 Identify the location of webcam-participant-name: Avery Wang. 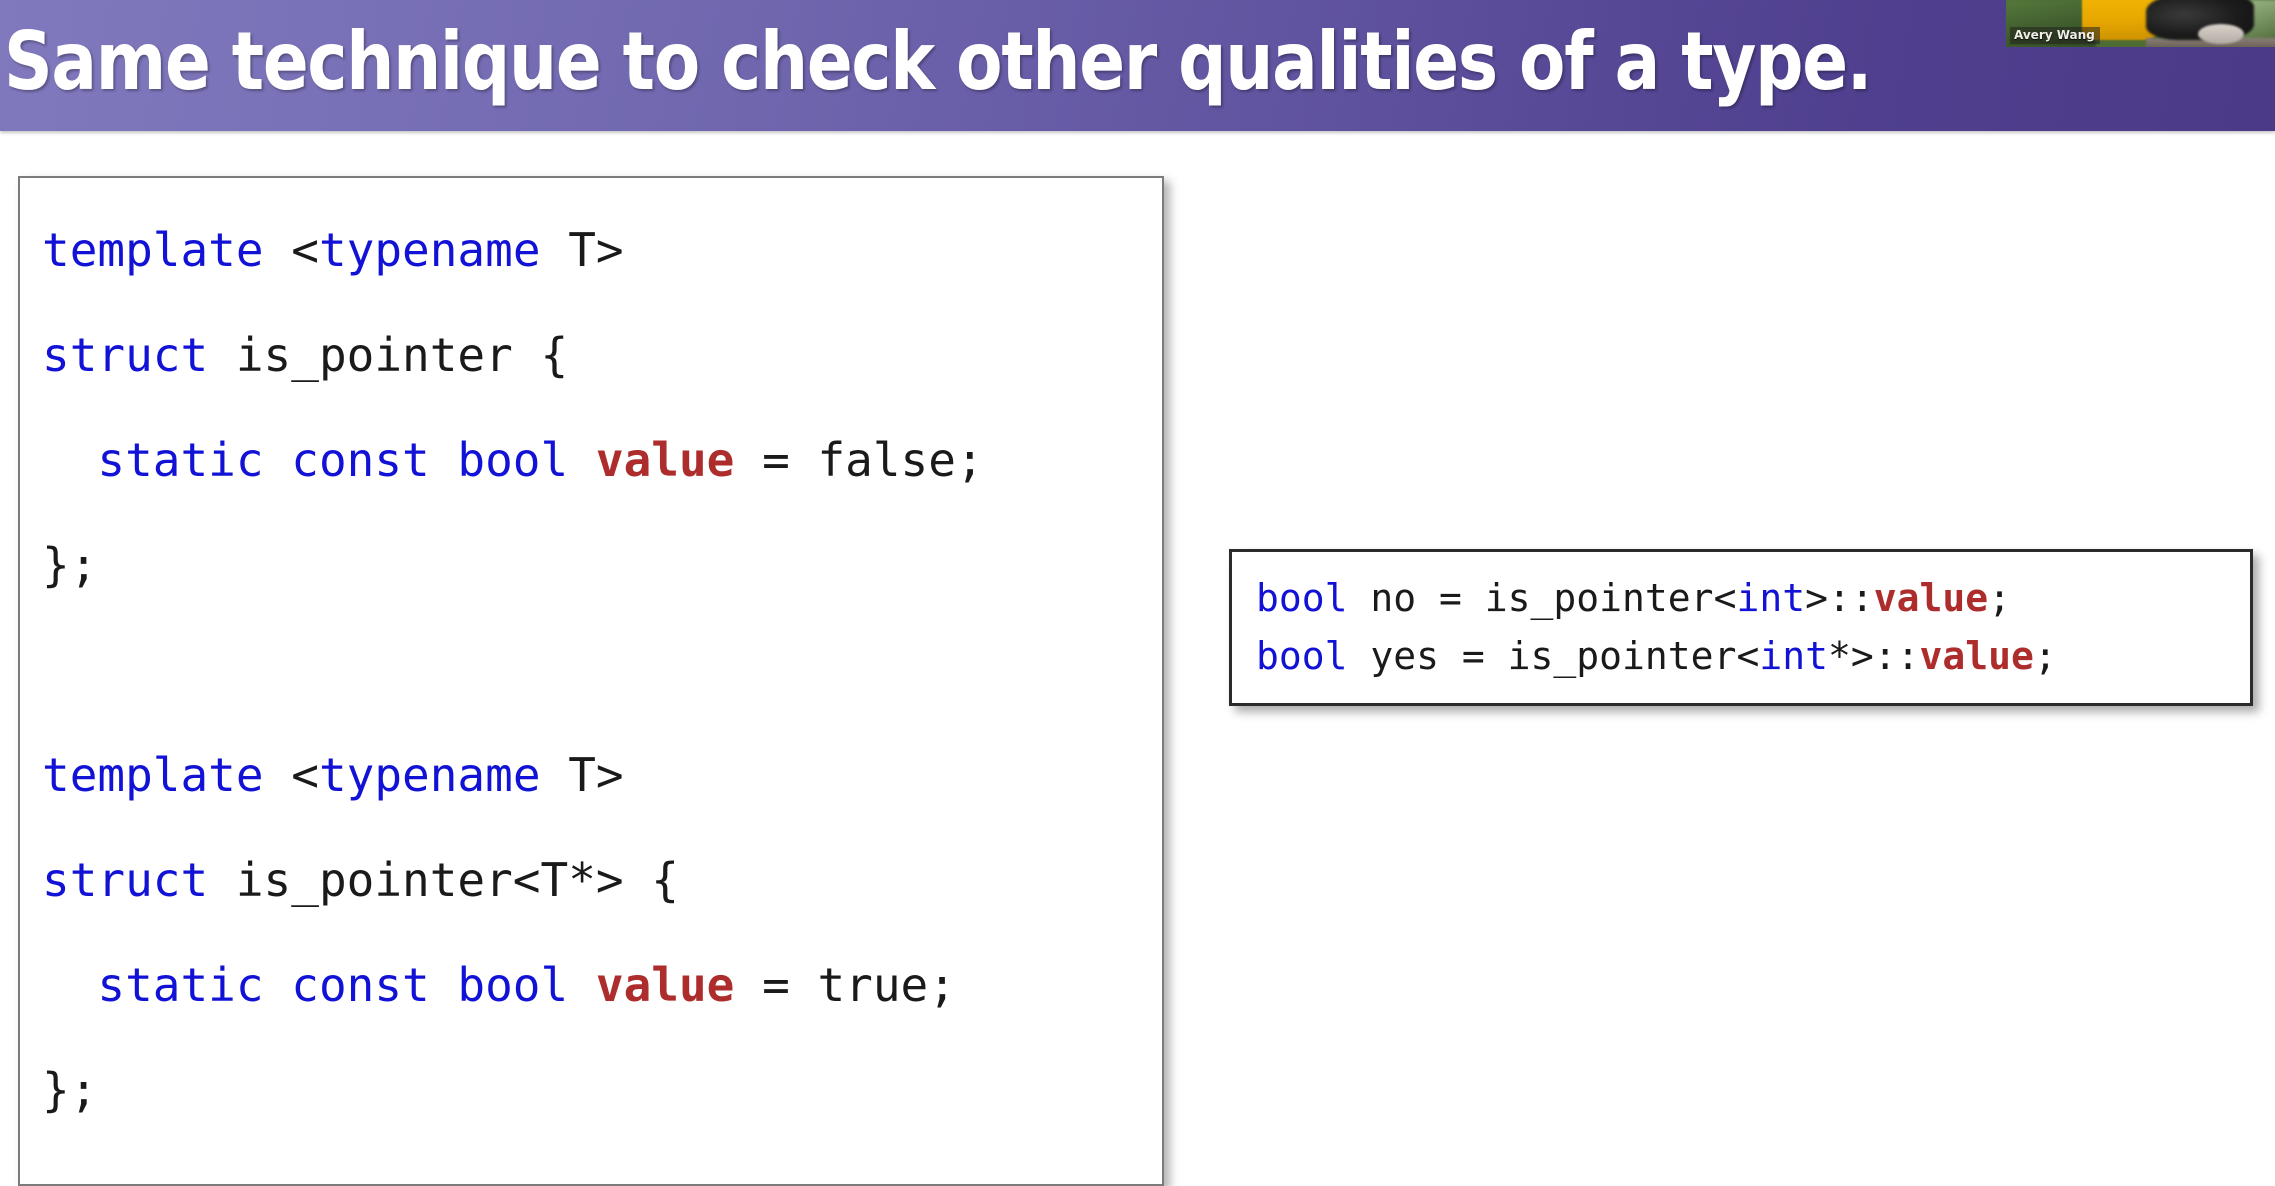
(2055, 35).